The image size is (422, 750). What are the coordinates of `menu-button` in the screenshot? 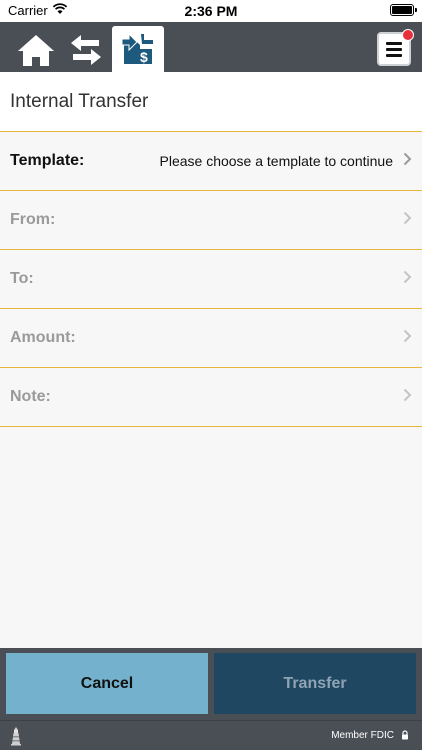 It's located at (395, 47).